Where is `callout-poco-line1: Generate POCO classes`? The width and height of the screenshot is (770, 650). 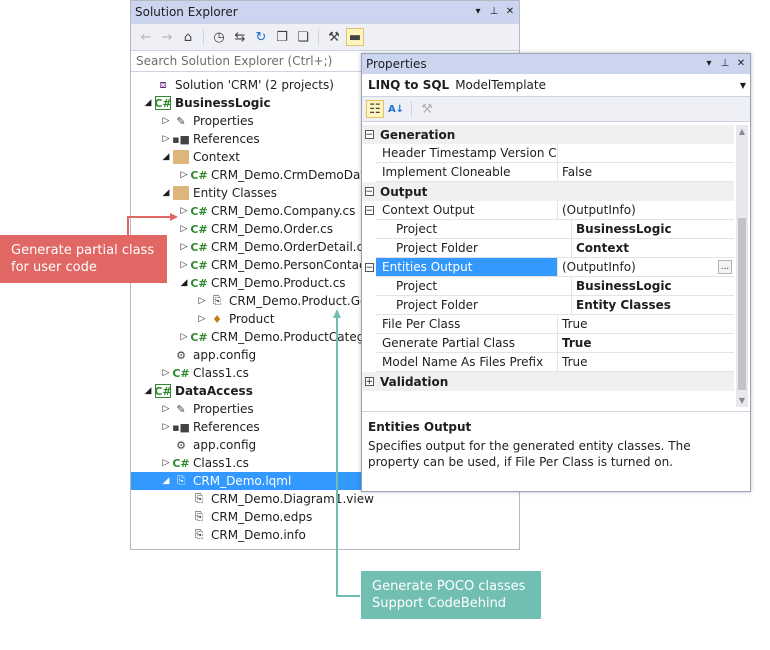 callout-poco-line1: Generate POCO classes is located at coordinates (449, 586).